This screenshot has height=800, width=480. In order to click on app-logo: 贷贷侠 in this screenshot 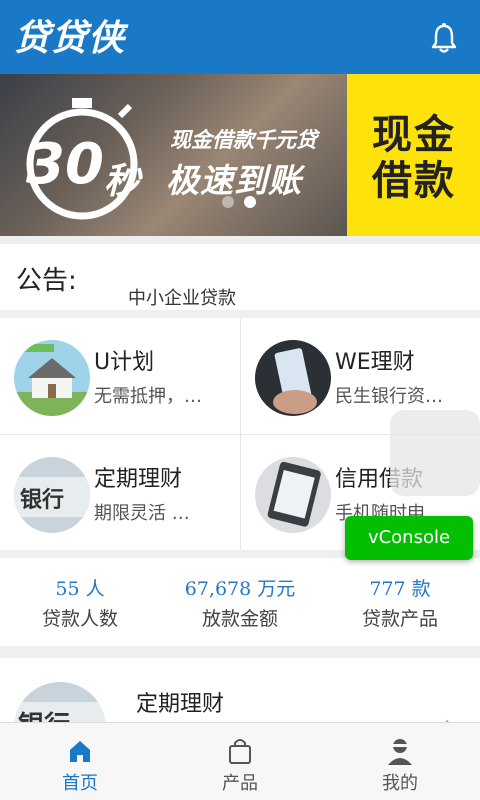, I will do `click(70, 38)`.